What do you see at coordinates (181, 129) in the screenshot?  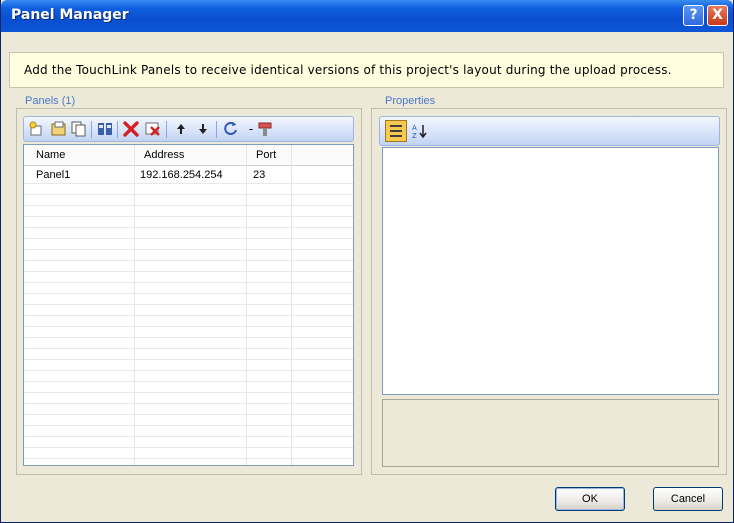 I see `move-up-icon` at bounding box center [181, 129].